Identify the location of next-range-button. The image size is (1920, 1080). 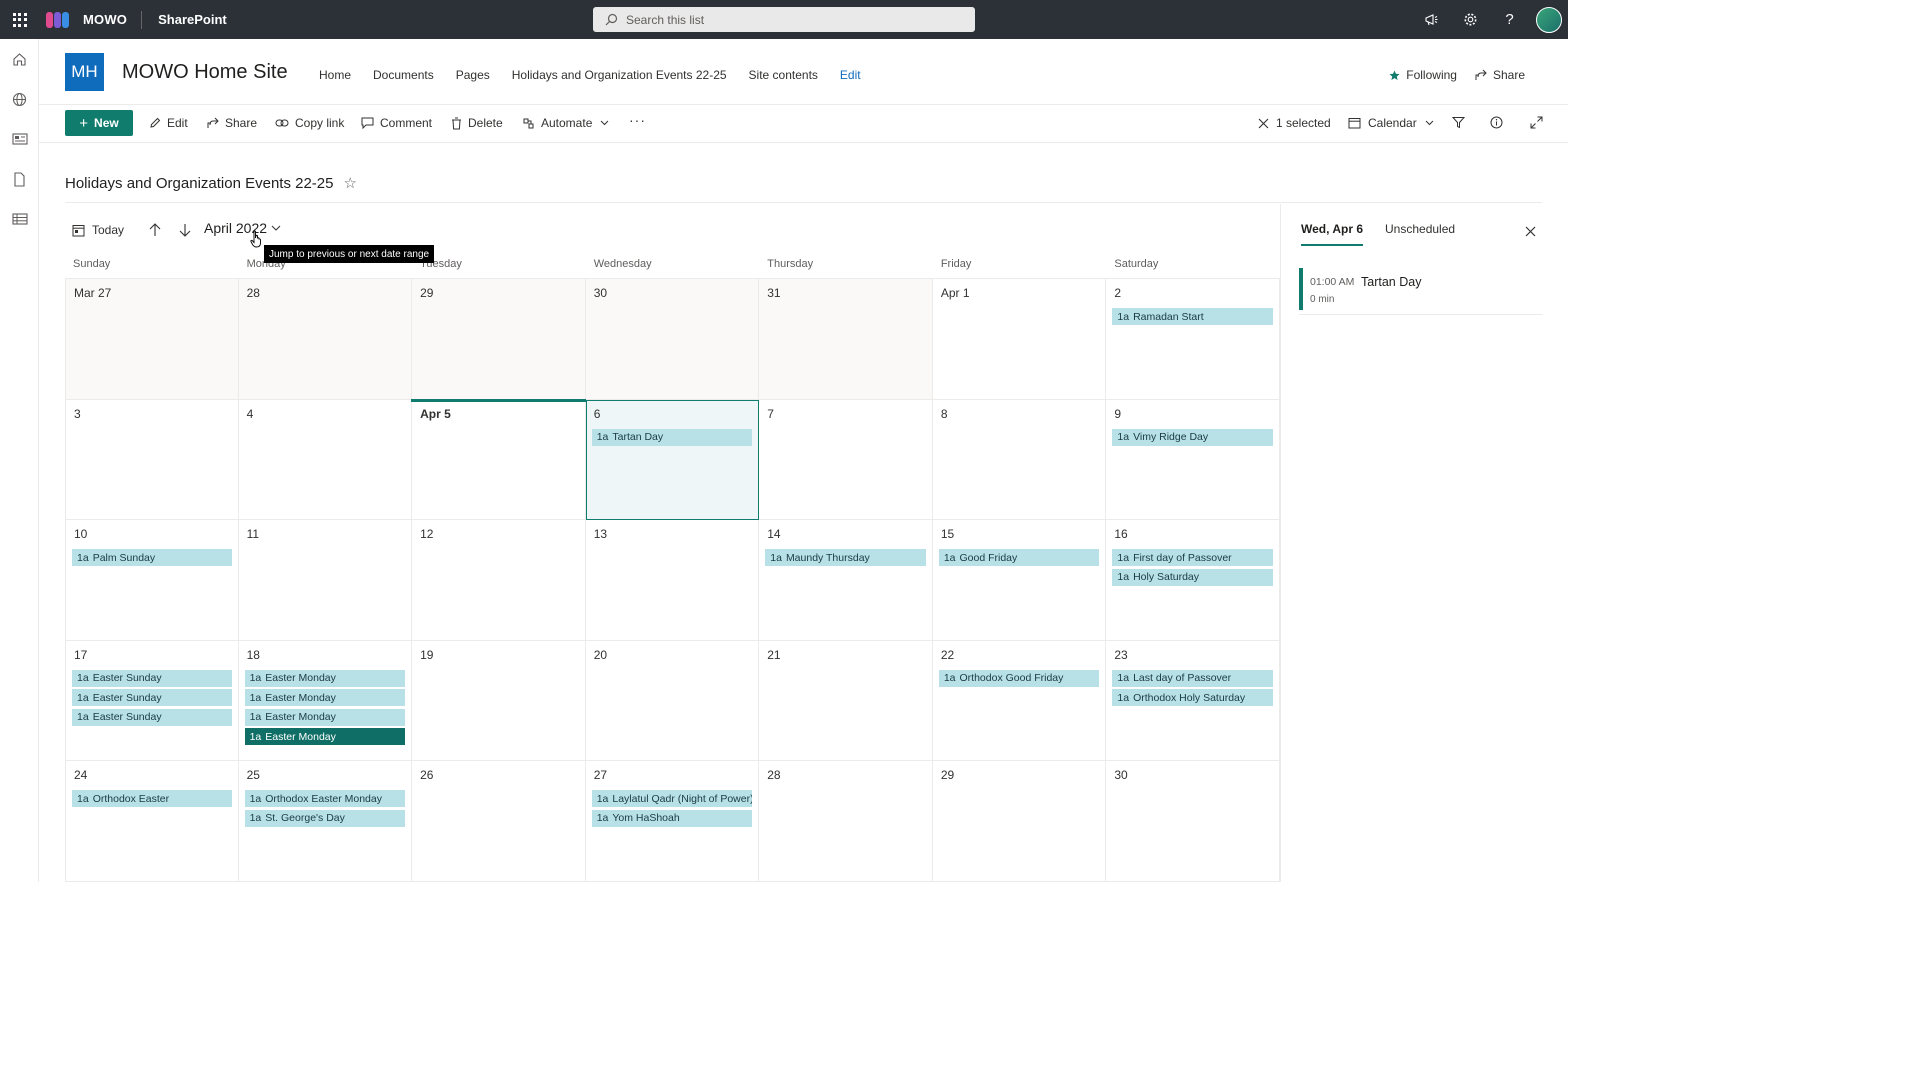
(185, 230).